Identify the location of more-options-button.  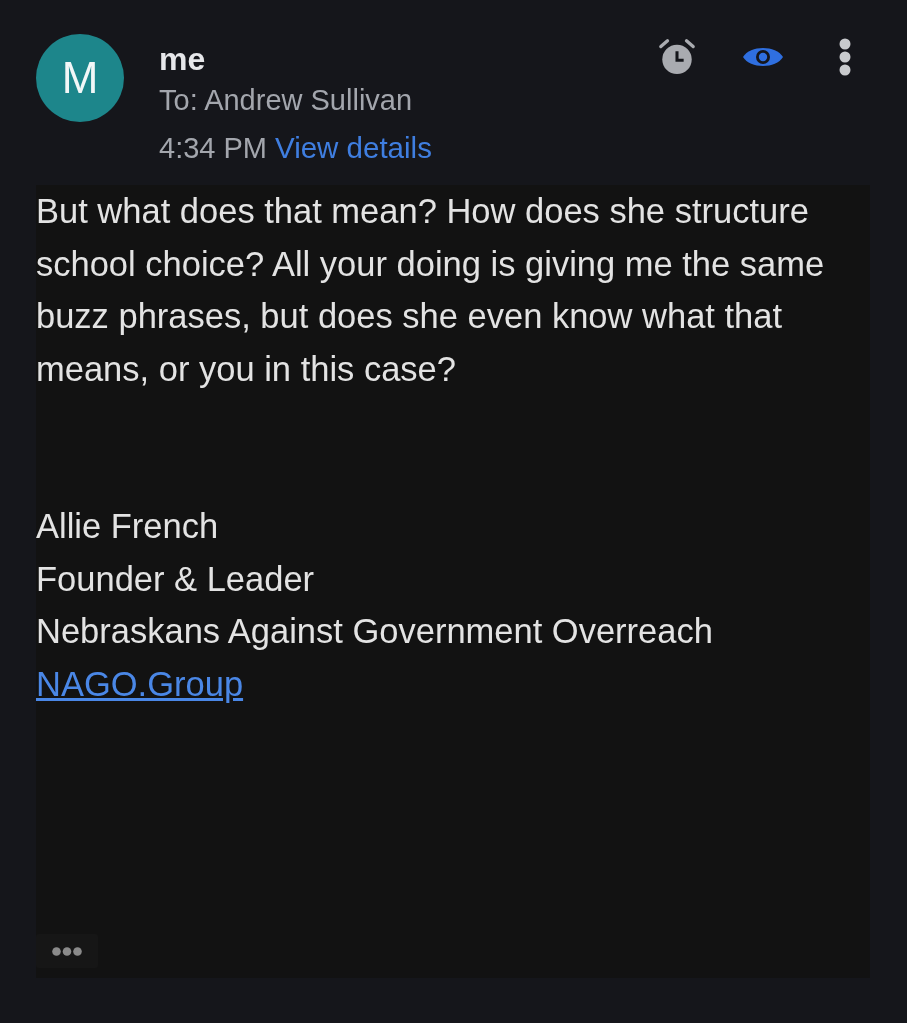
(845, 57).